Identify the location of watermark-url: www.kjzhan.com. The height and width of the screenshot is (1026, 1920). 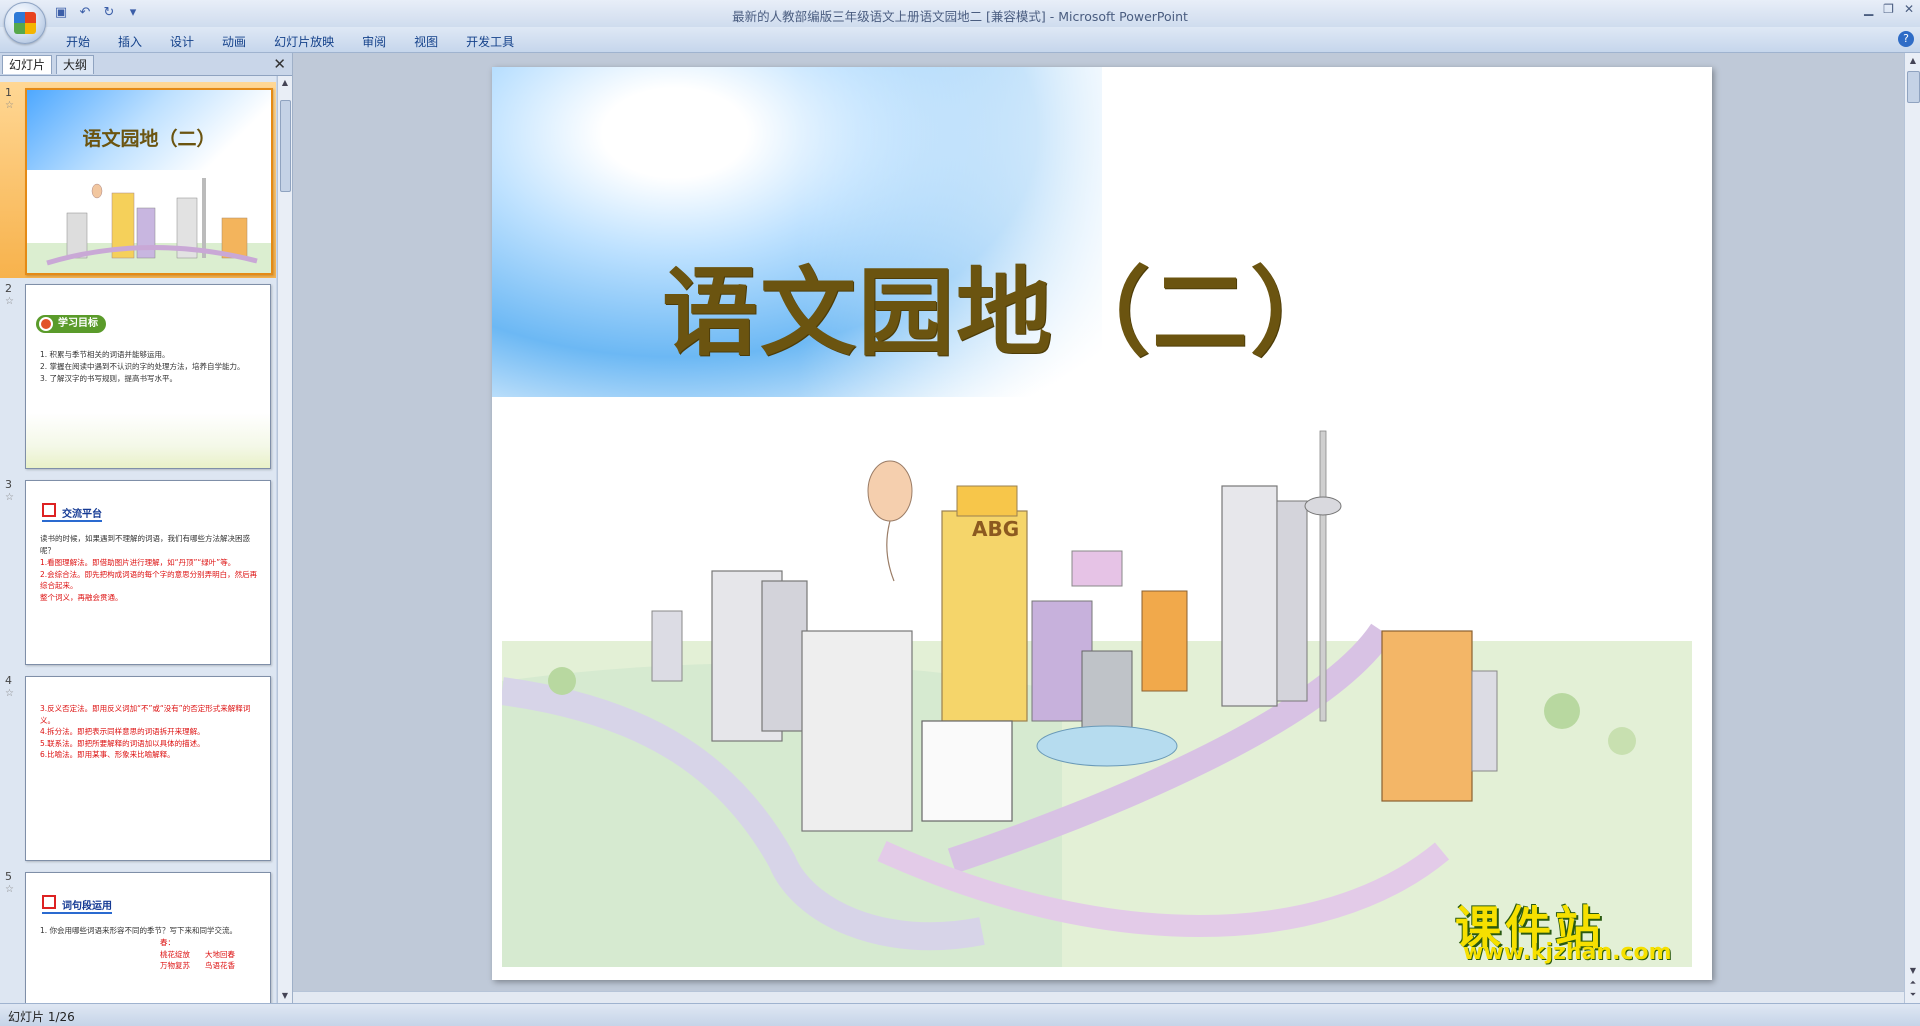
(1567, 952).